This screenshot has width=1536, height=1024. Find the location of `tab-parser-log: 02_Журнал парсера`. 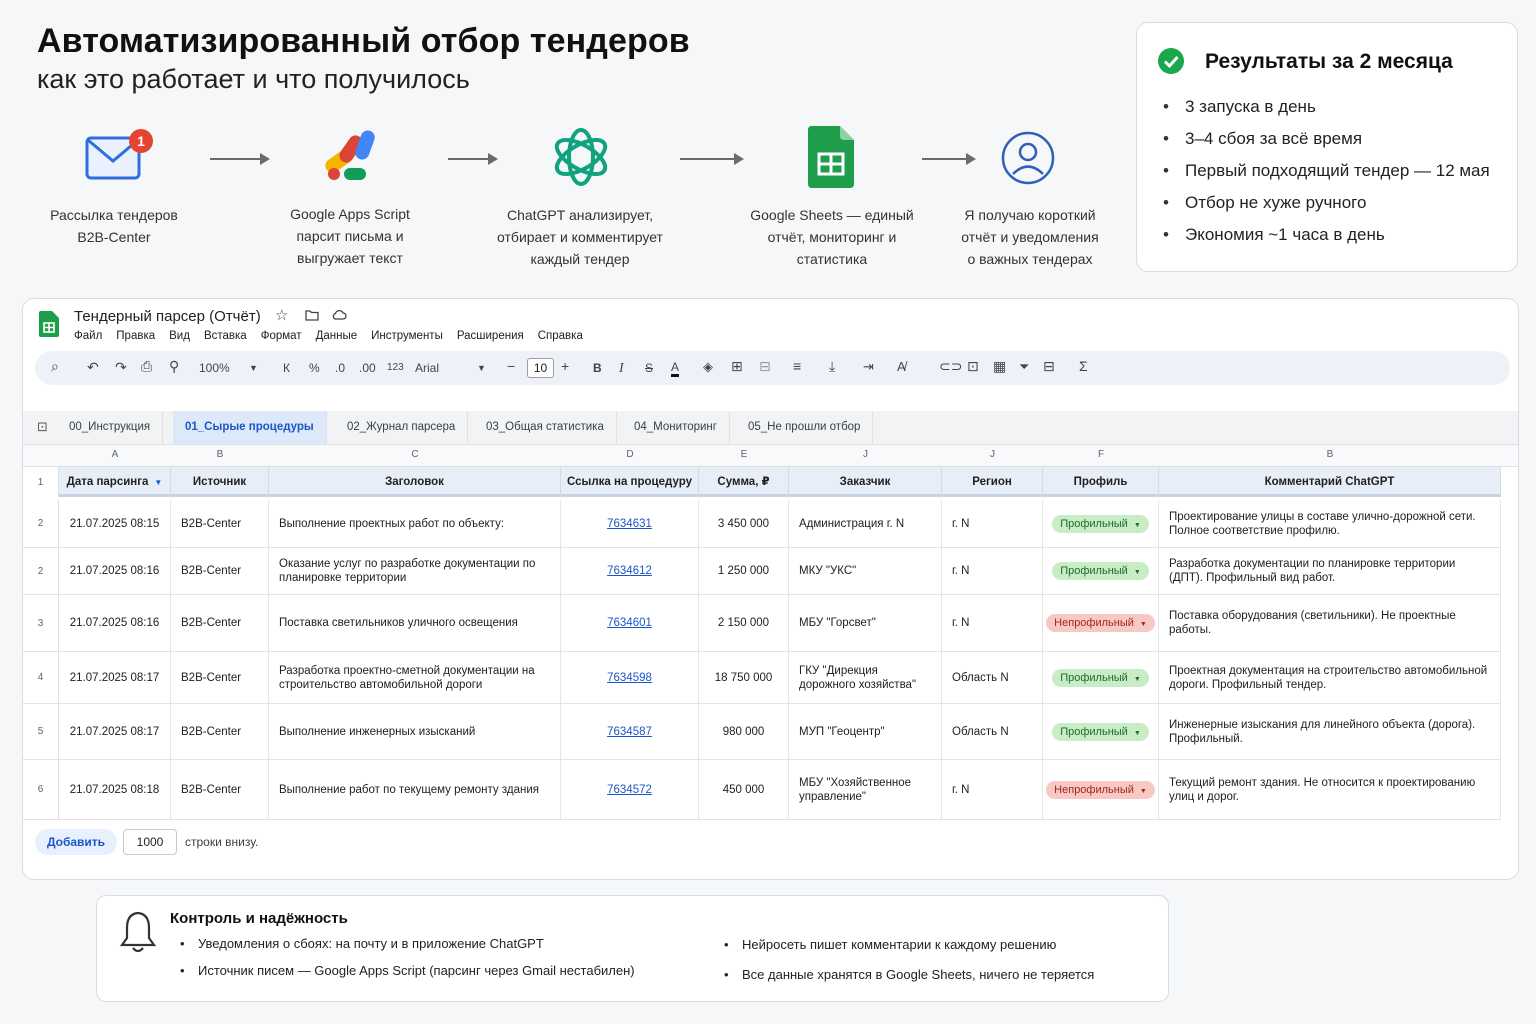

tab-parser-log: 02_Журнал парсера is located at coordinates (402, 427).